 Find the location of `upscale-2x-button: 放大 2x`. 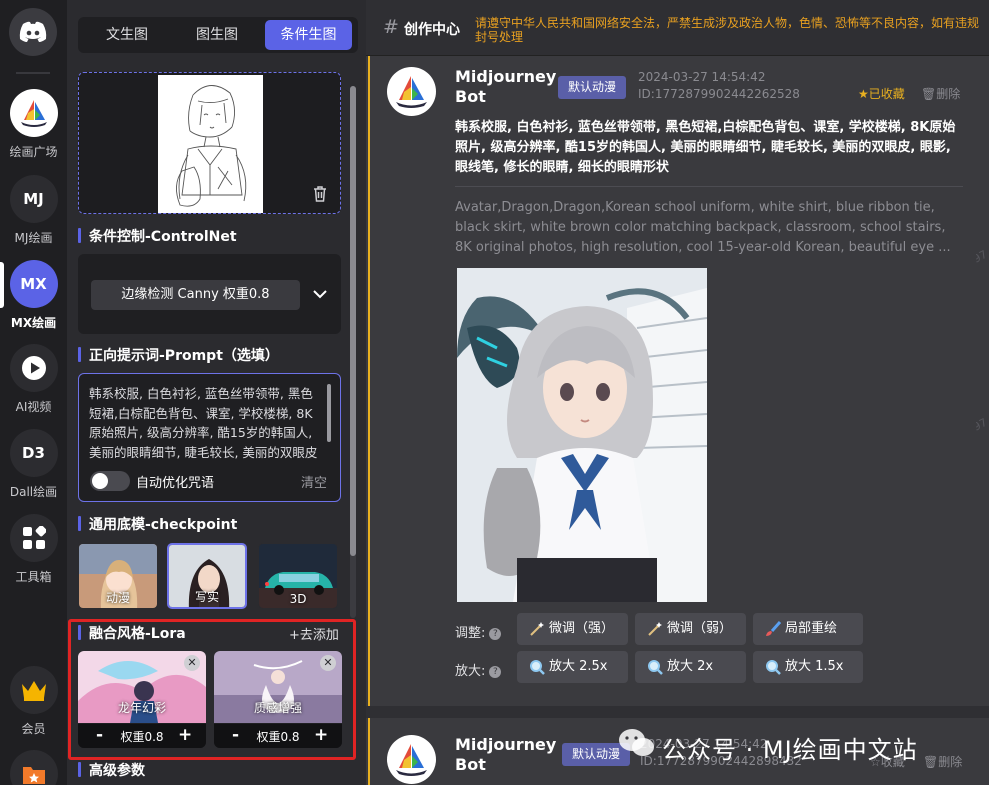

upscale-2x-button: 放大 2x is located at coordinates (690, 667).